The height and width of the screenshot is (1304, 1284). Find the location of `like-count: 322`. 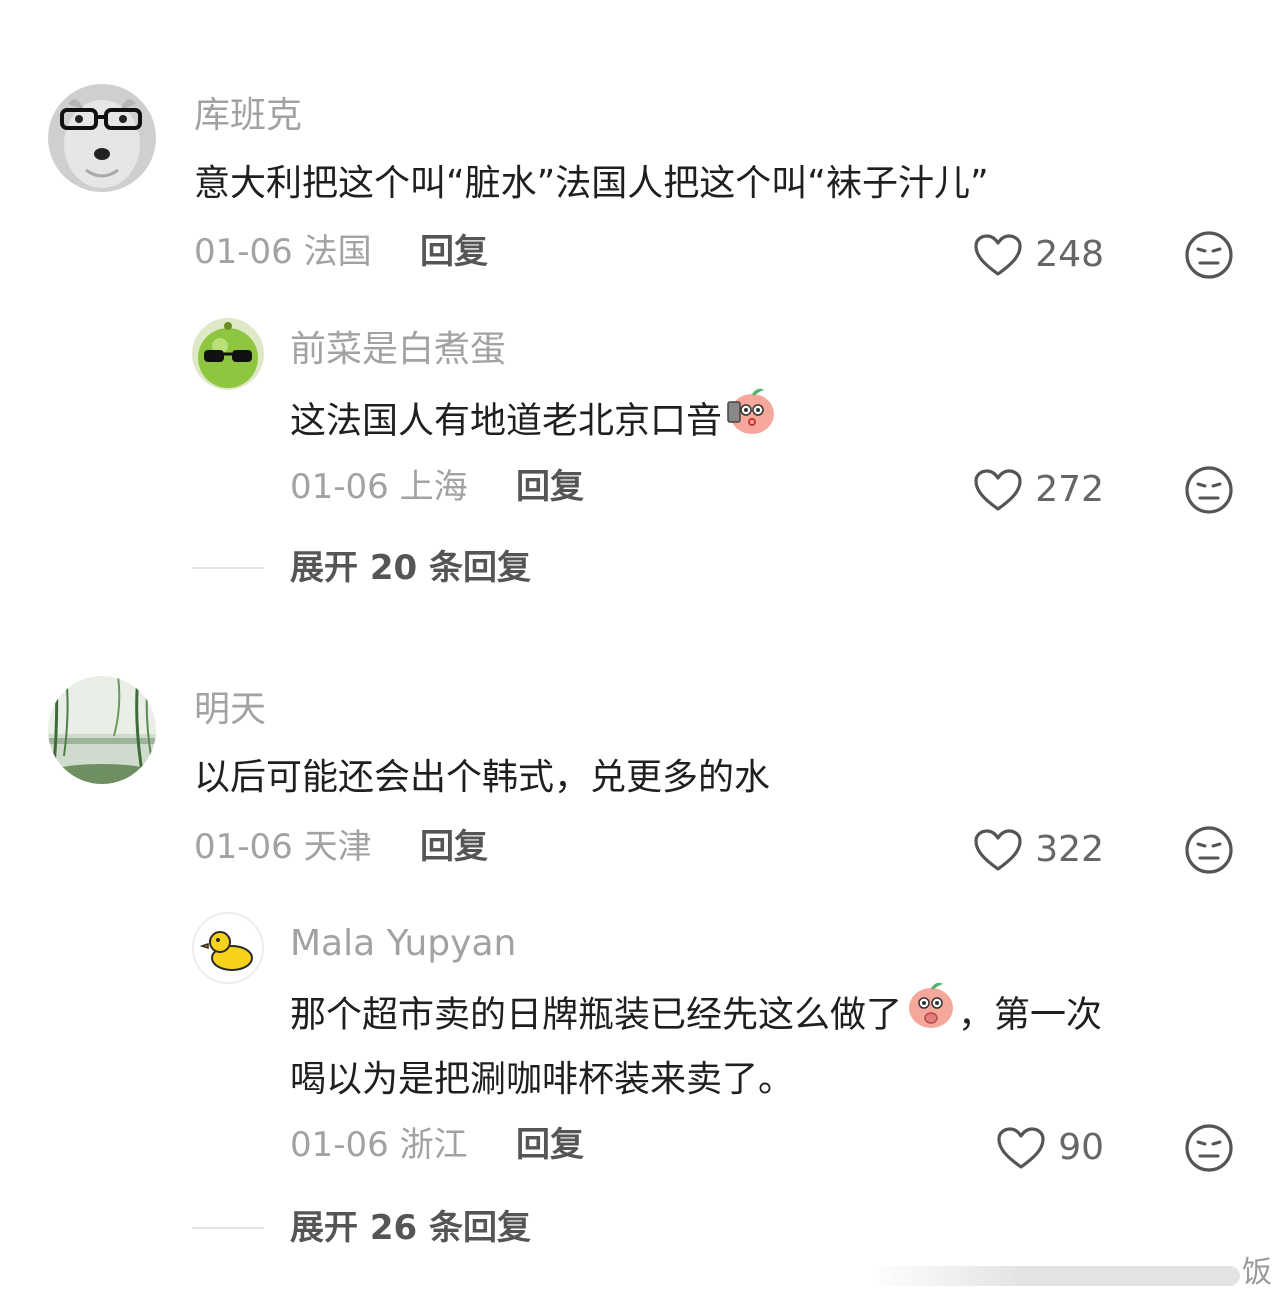

like-count: 322 is located at coordinates (1069, 849).